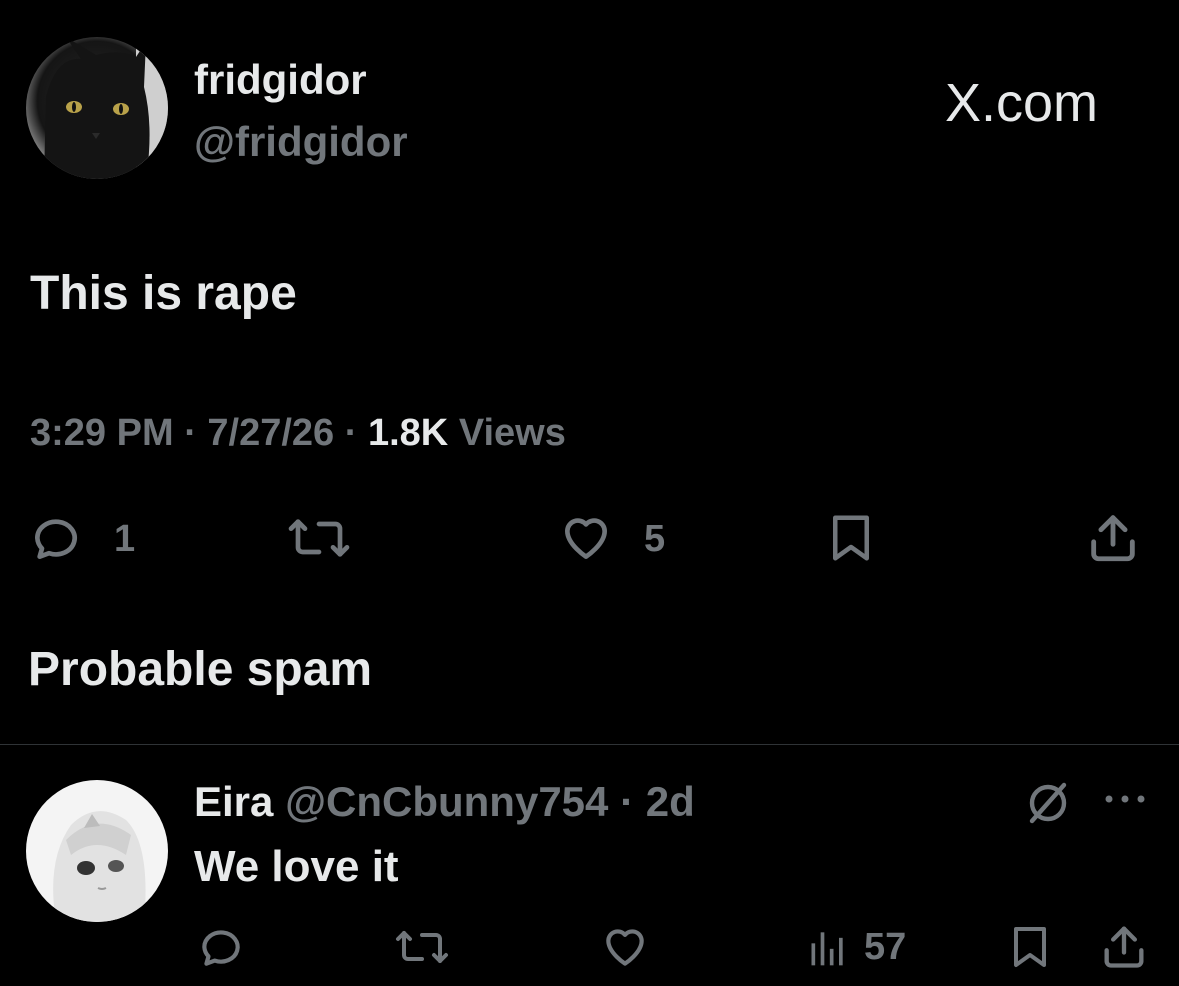  I want to click on reply-retweet-button, so click(422, 947).